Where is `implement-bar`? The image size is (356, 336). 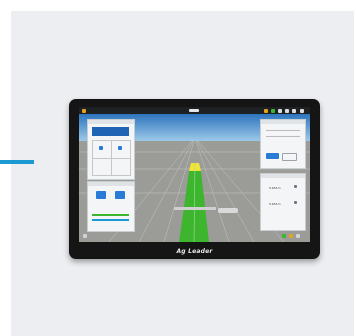
implement-bar is located at coordinates (195, 208).